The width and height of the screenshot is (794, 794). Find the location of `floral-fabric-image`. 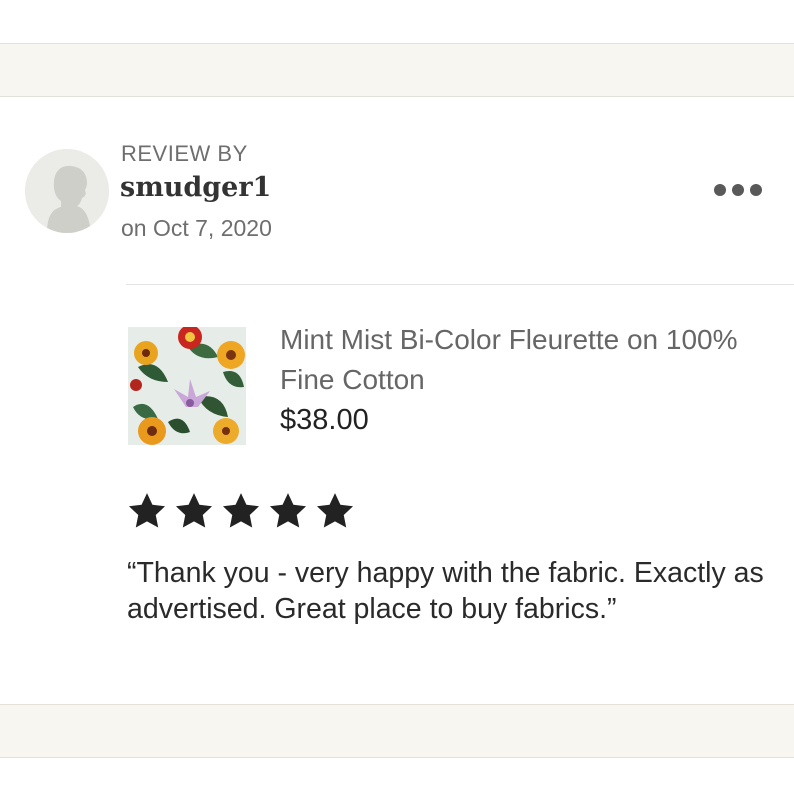

floral-fabric-image is located at coordinates (187, 386).